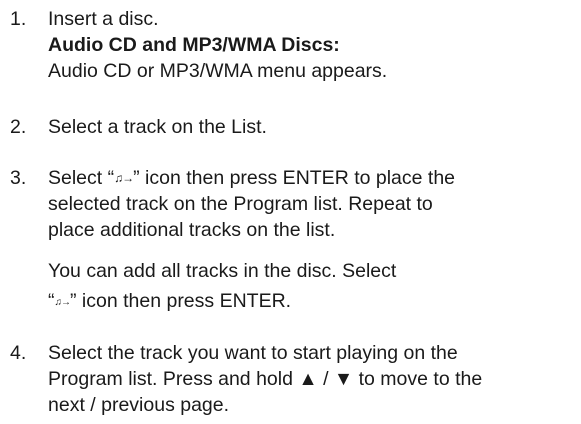  Describe the element at coordinates (294, 178) in the screenshot. I see `step-text-part: ” icon then press ENTER to place the` at that location.